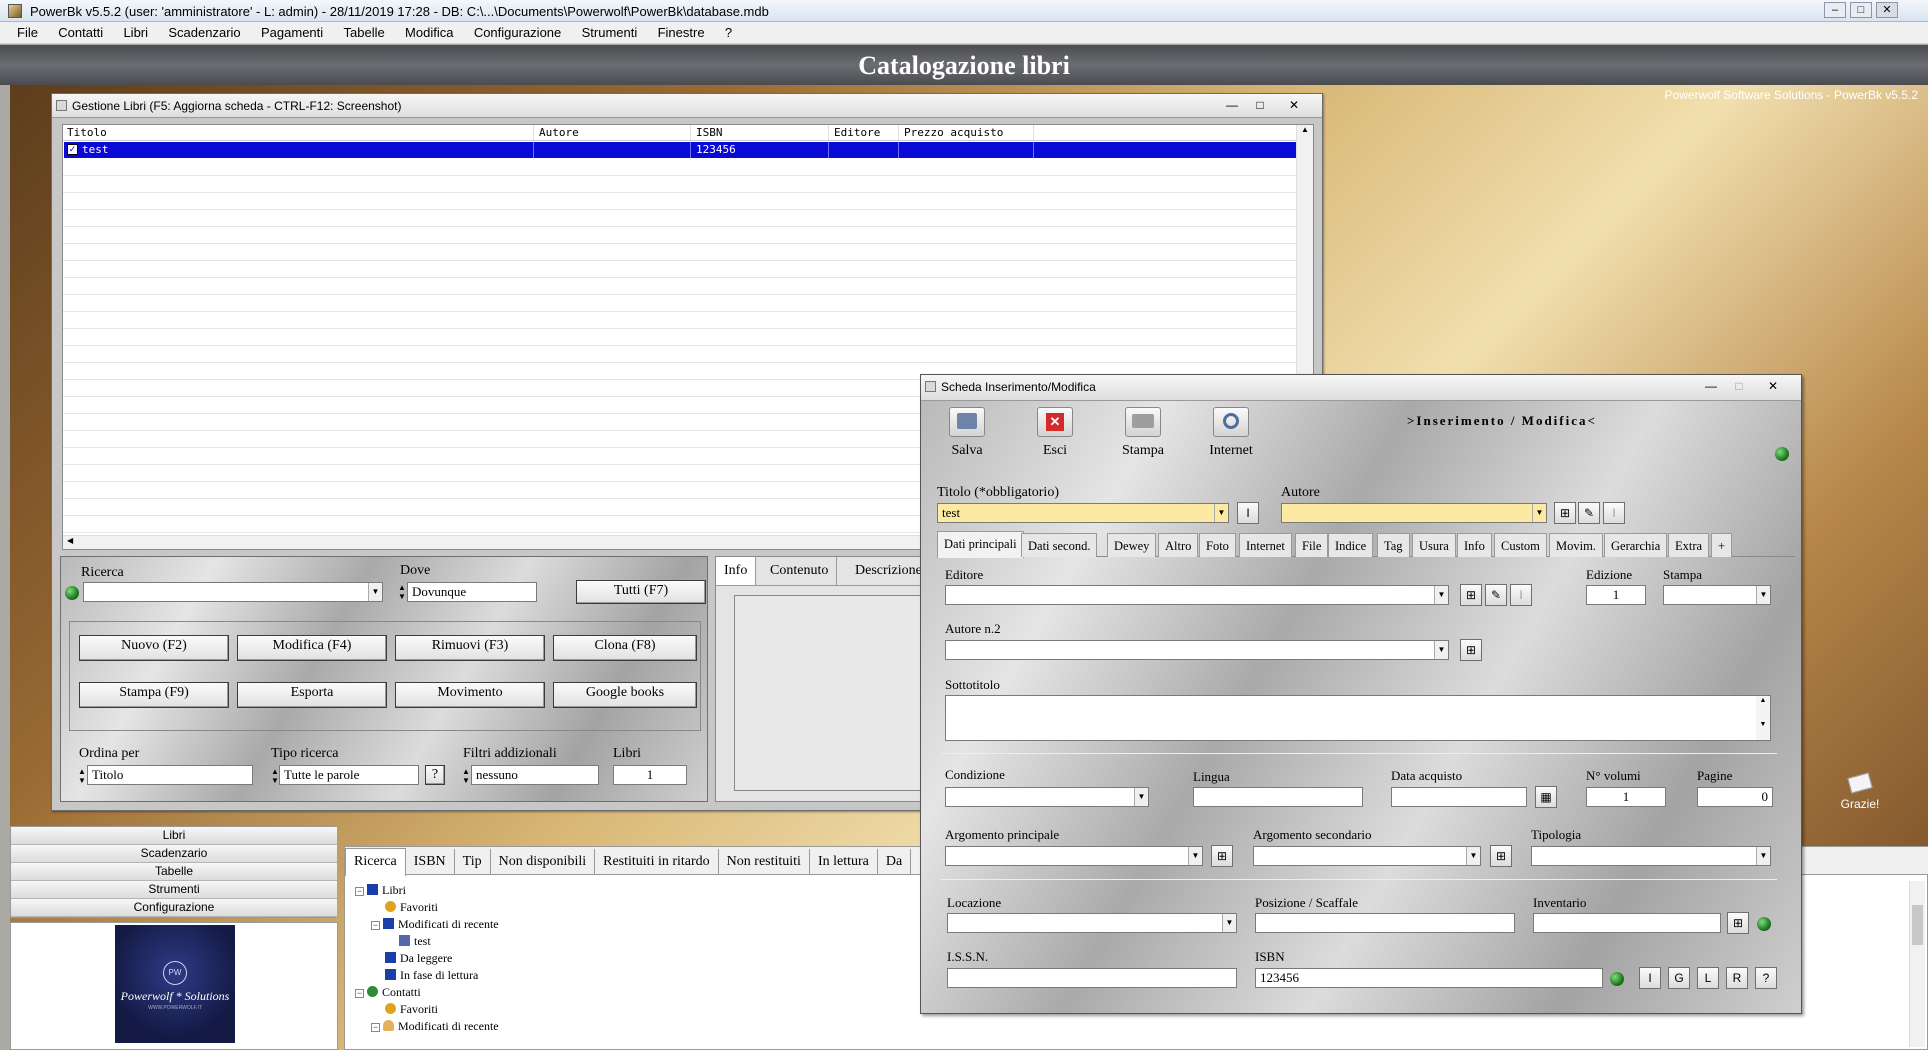 The image size is (1928, 1050). I want to click on menu-configurazione: Configurazione, so click(517, 31).